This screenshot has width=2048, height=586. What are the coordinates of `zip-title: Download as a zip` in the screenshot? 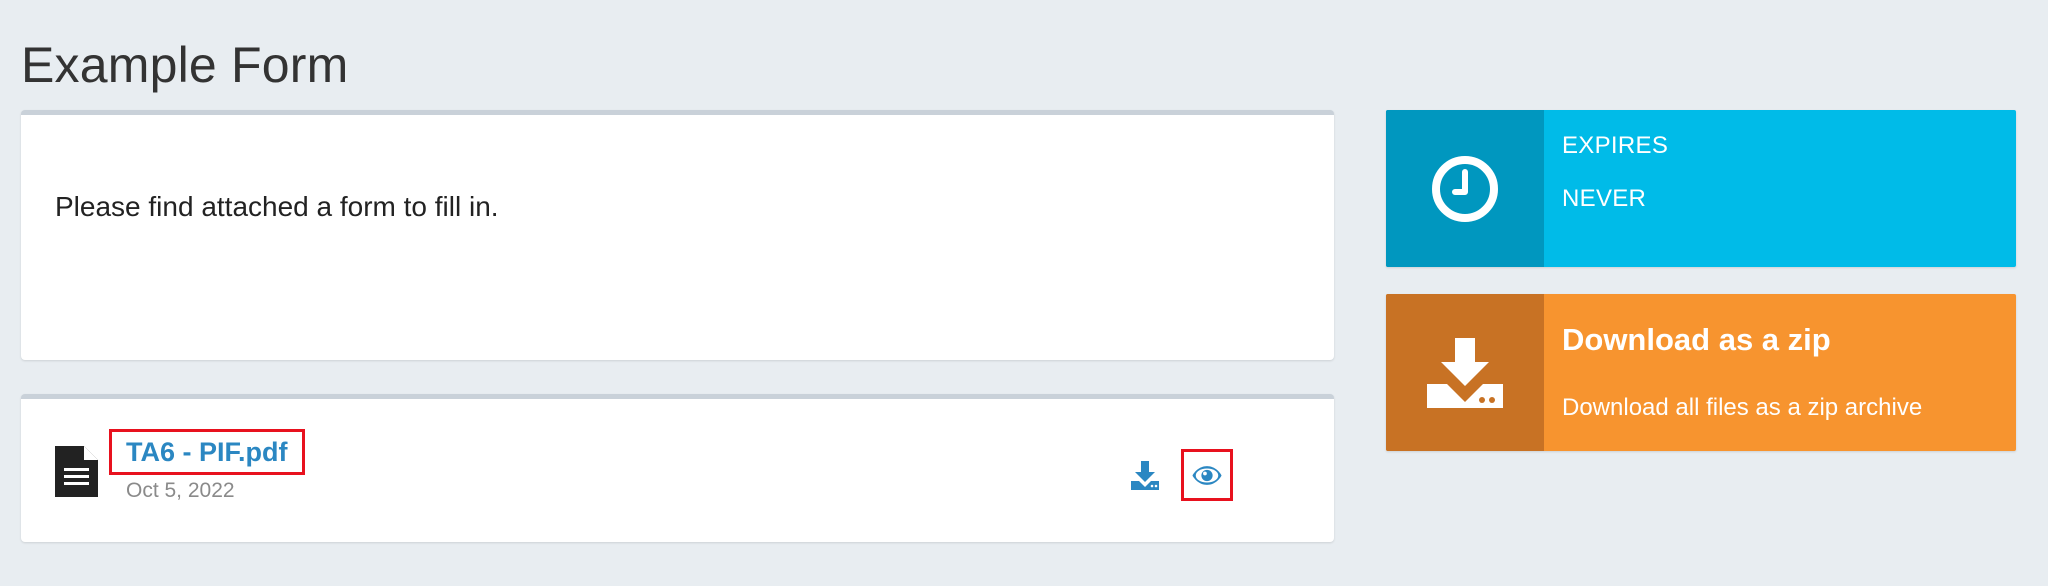 It's located at (1696, 339).